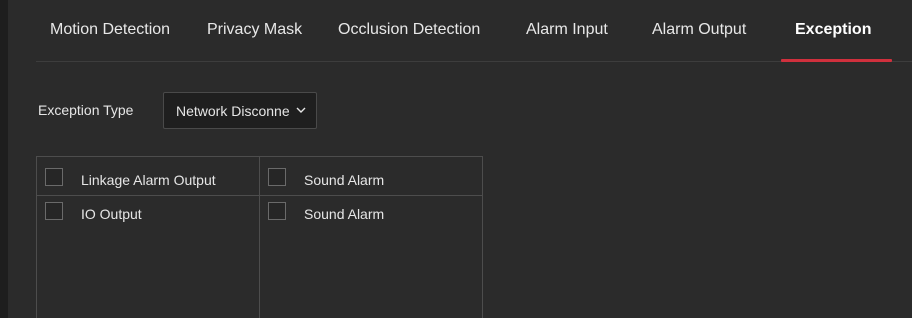 The width and height of the screenshot is (912, 318). What do you see at coordinates (233, 111) in the screenshot?
I see `exception-type-value: Network Disconnected` at bounding box center [233, 111].